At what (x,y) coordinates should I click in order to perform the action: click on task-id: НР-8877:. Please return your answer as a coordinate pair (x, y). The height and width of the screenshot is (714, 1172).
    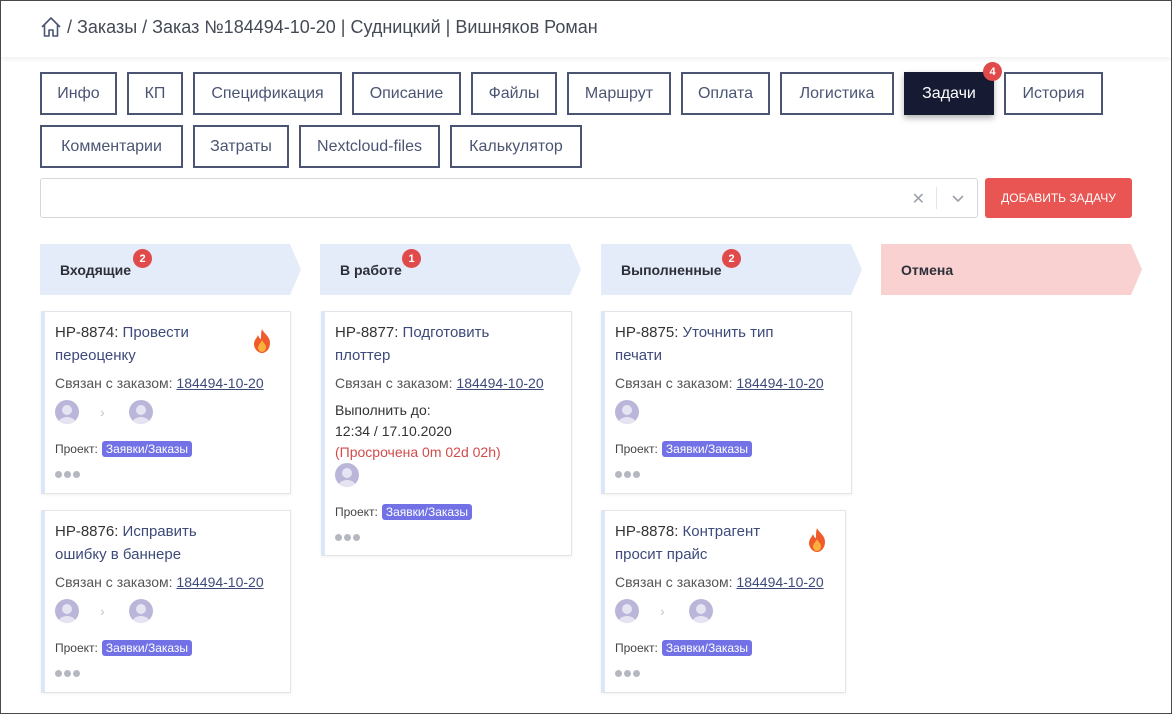
    Looking at the image, I should click on (367, 332).